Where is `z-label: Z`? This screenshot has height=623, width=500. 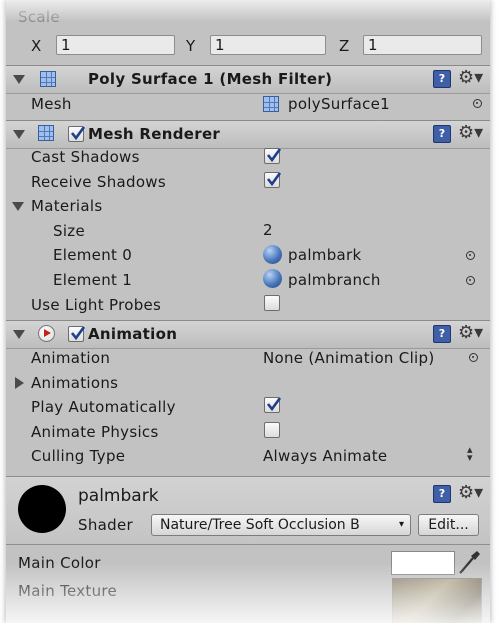 z-label: Z is located at coordinates (344, 46).